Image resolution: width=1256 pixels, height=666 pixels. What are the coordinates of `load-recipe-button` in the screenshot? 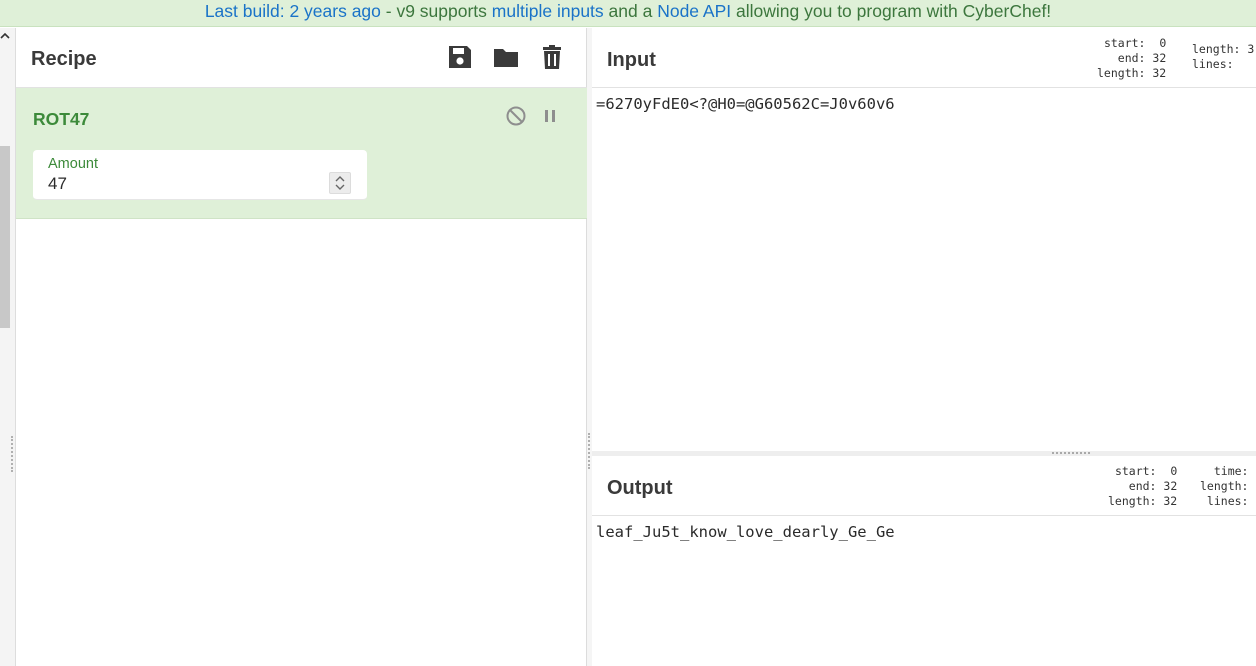 It's located at (506, 57).